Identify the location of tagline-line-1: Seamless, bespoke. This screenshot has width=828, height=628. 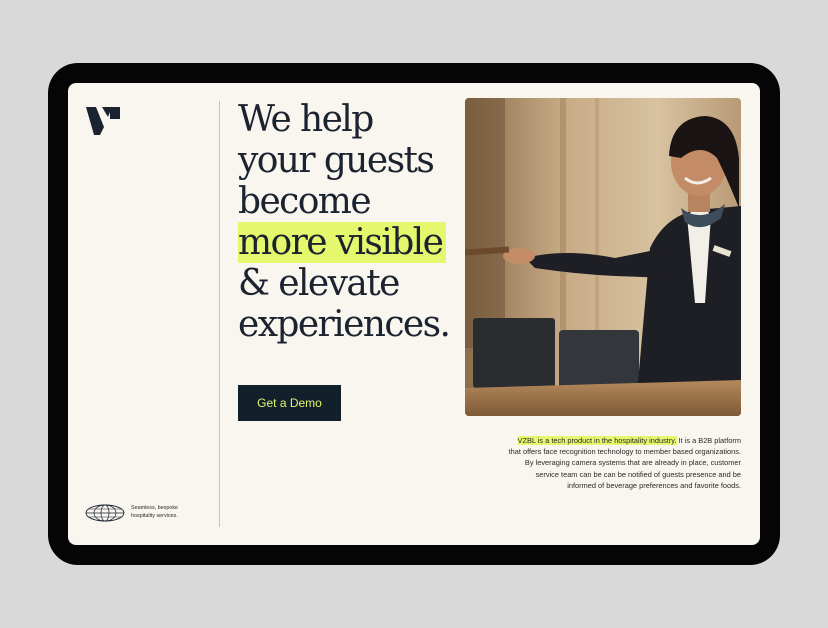
(155, 508).